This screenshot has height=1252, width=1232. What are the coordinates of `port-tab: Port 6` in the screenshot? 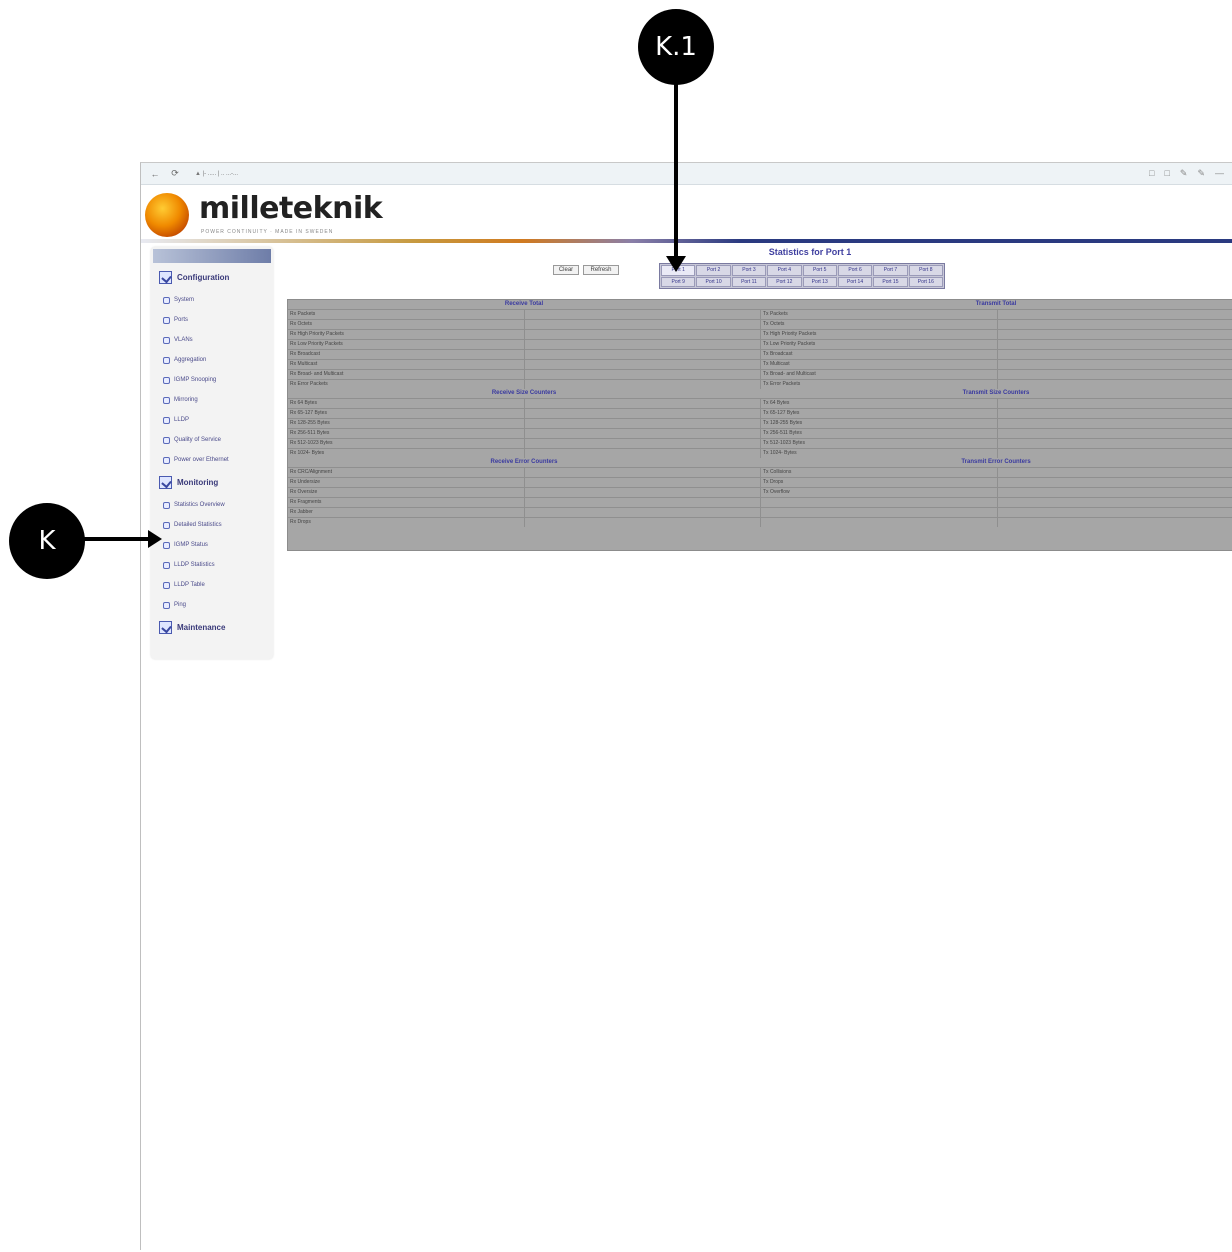 It's located at (855, 270).